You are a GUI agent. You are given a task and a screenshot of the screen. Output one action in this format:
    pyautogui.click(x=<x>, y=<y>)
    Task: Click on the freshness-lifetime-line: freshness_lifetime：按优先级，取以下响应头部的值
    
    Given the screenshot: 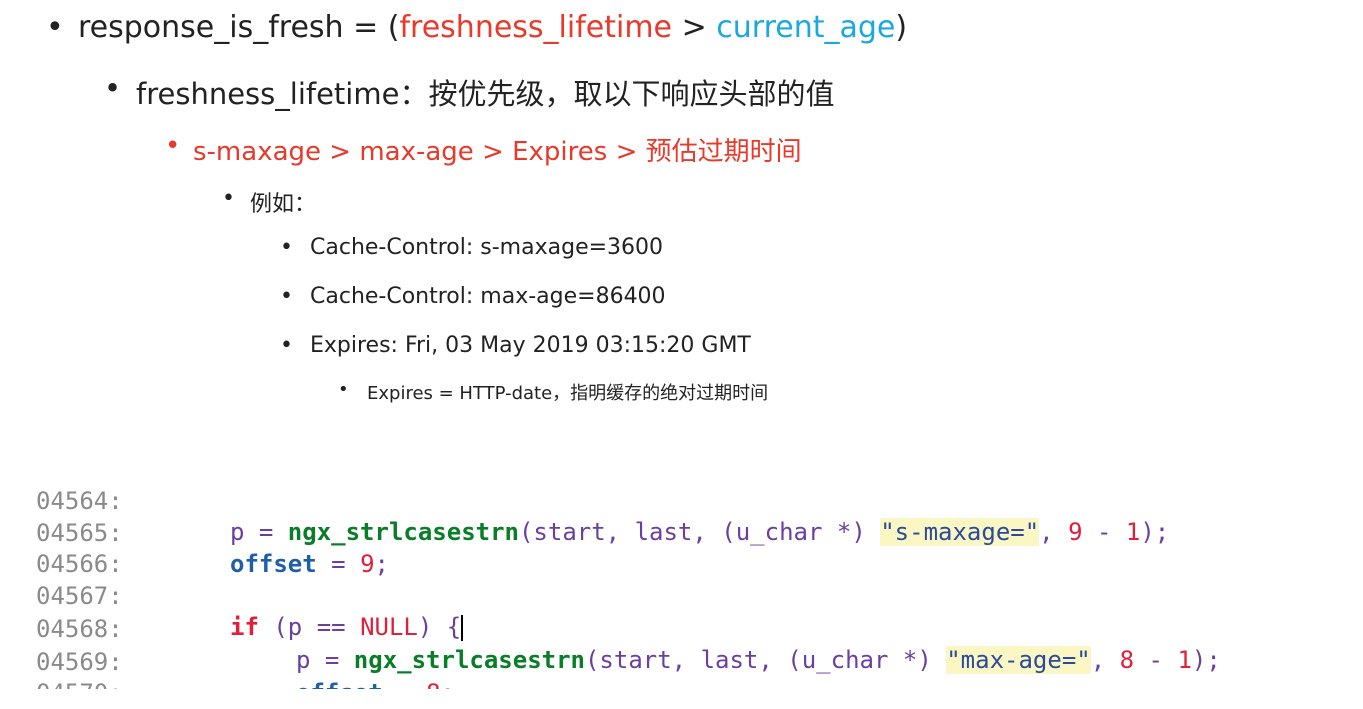 What is the action you would take?
    pyautogui.click(x=485, y=94)
    